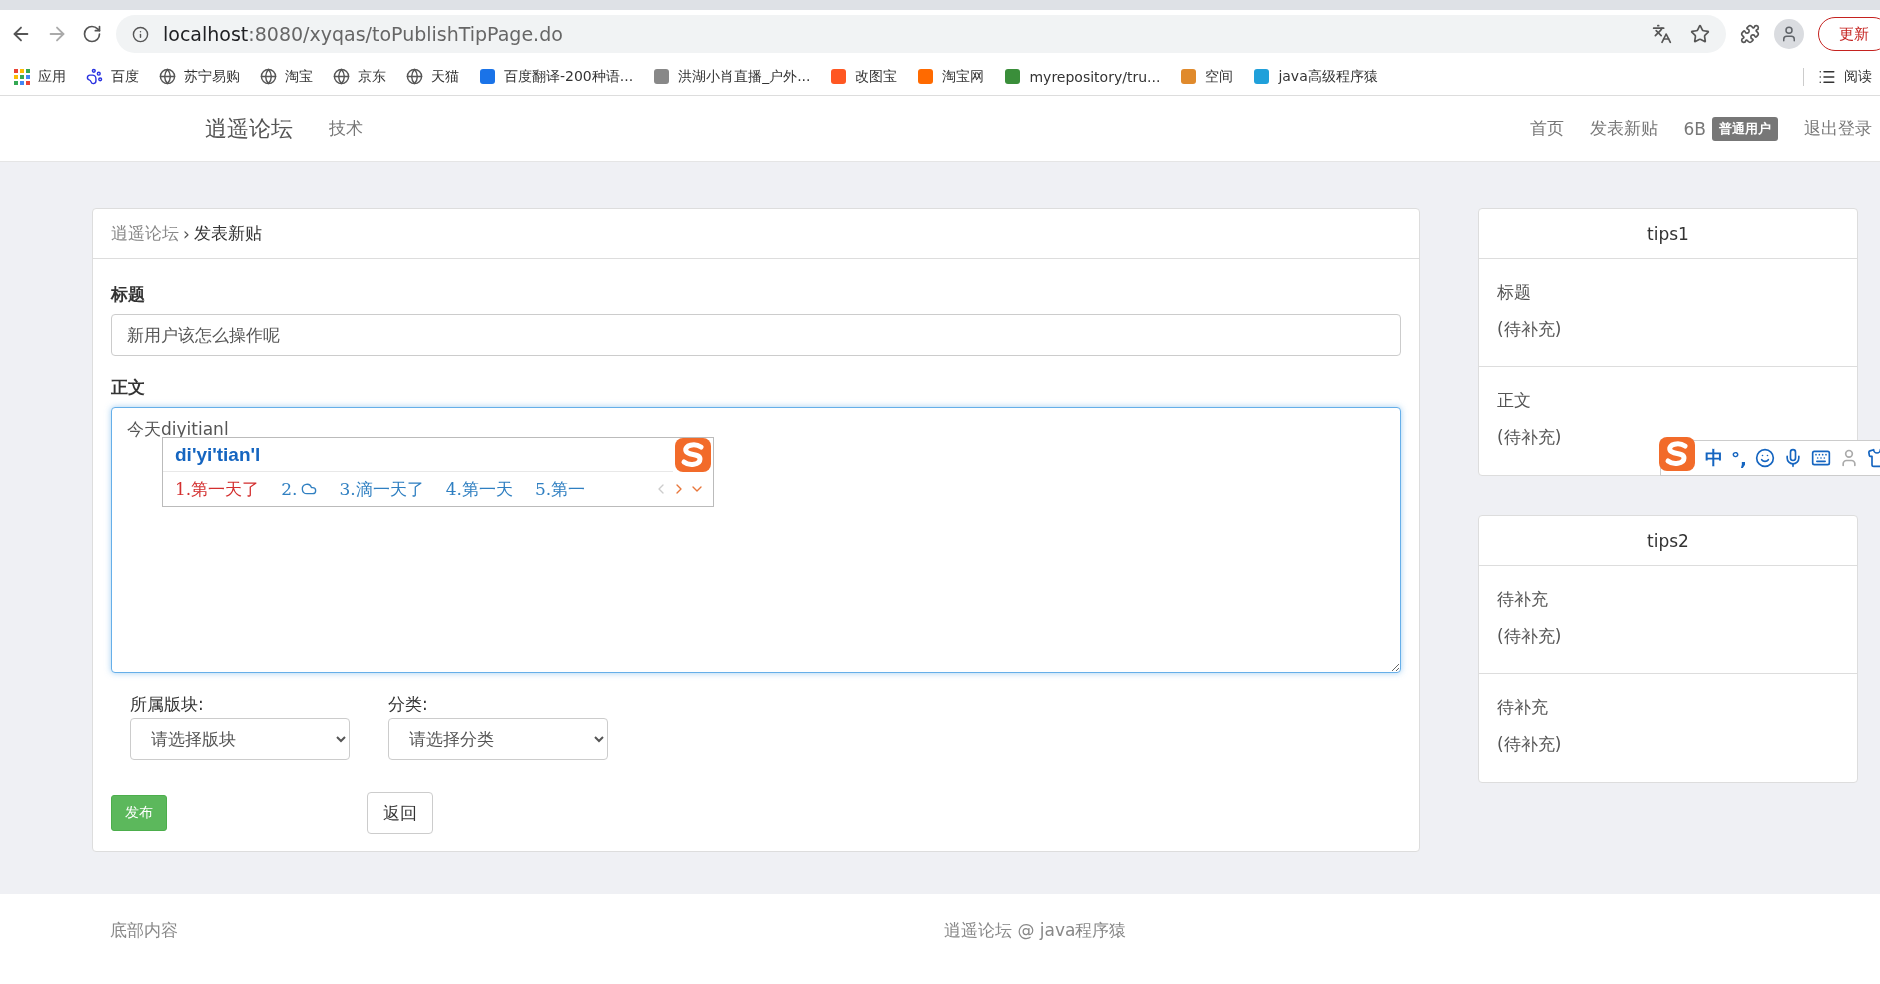  What do you see at coordinates (1849, 34) in the screenshot?
I see `update-button: 更新` at bounding box center [1849, 34].